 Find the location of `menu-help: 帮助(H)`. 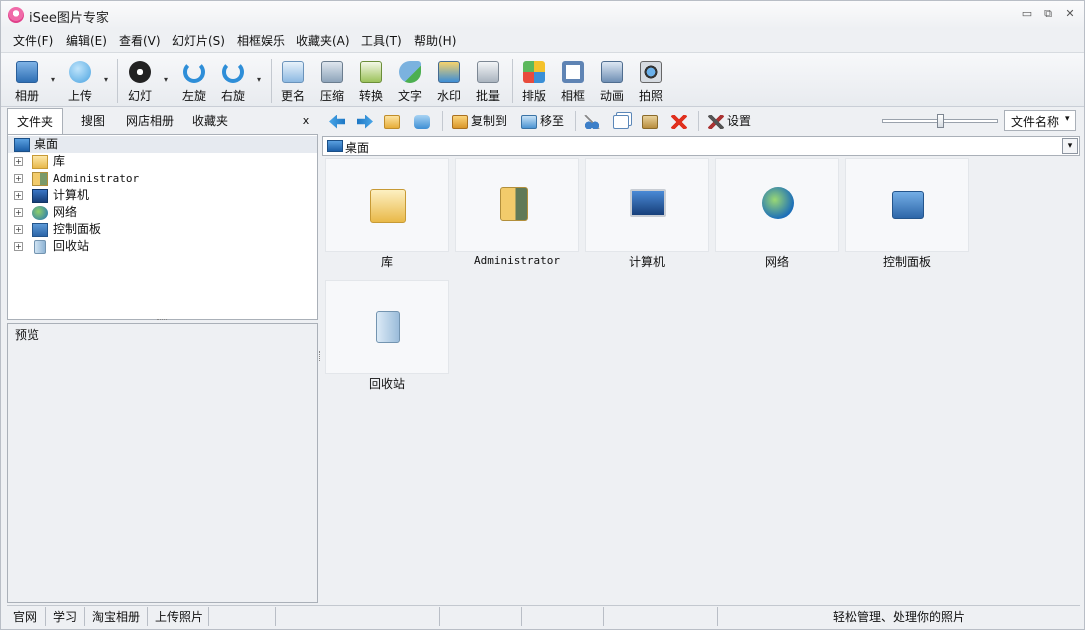

menu-help: 帮助(H) is located at coordinates (435, 40).